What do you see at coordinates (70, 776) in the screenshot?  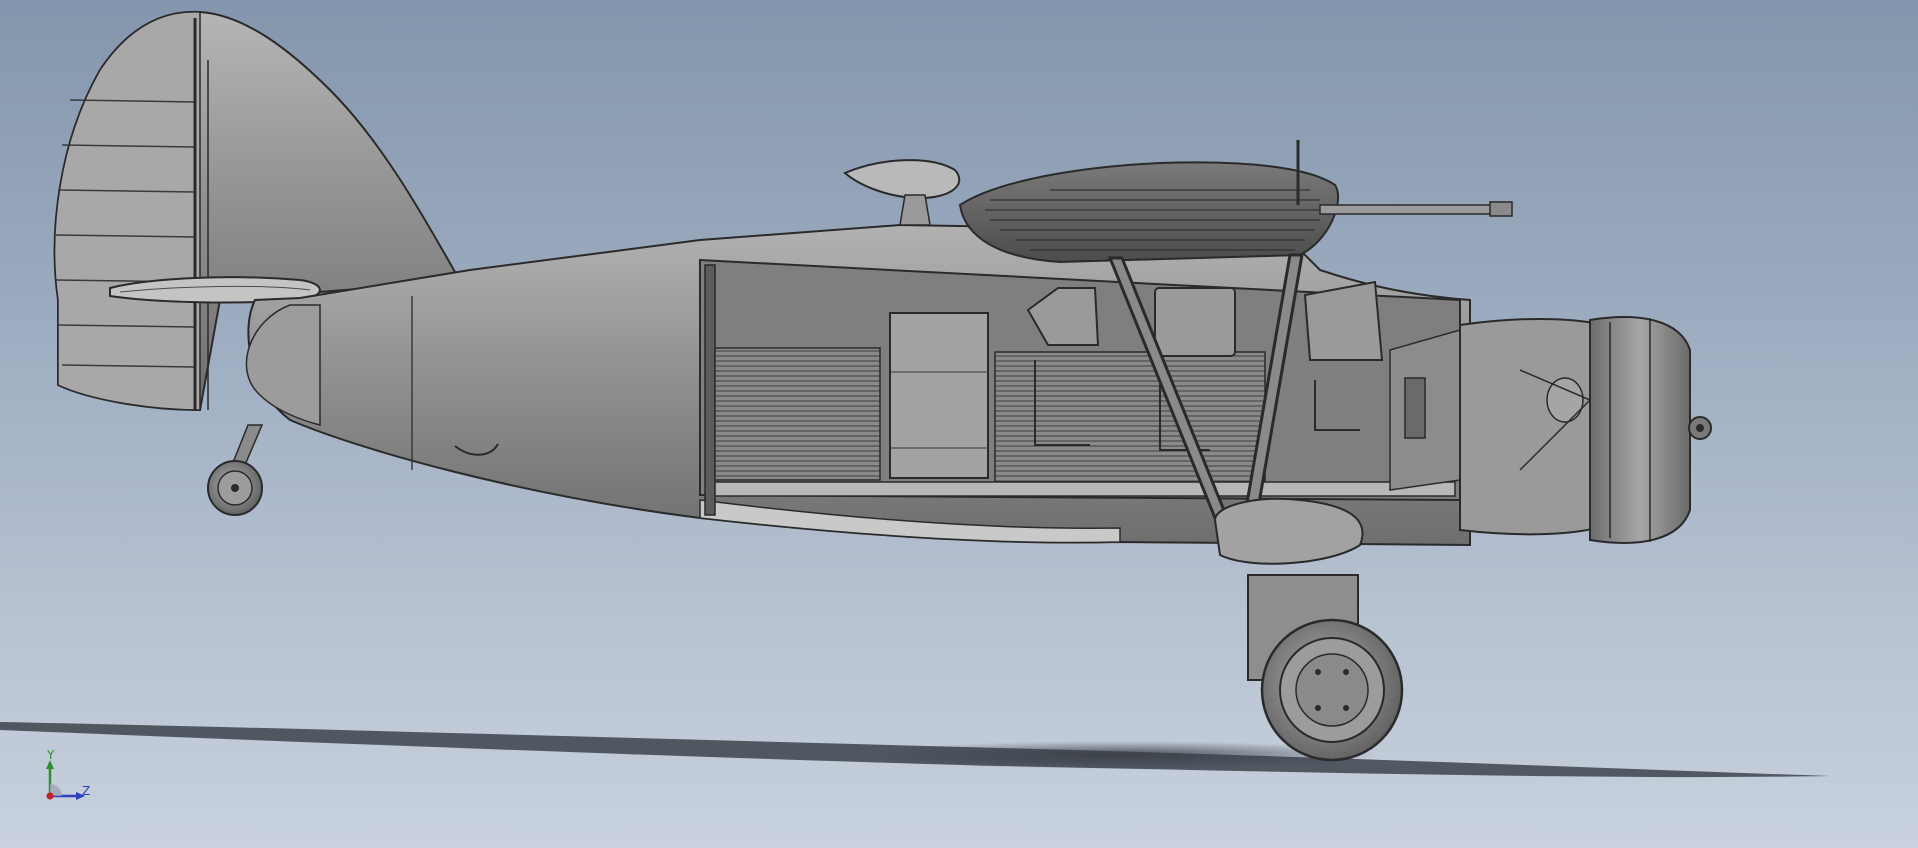 I see `view-orientation-triad: Y Z` at bounding box center [70, 776].